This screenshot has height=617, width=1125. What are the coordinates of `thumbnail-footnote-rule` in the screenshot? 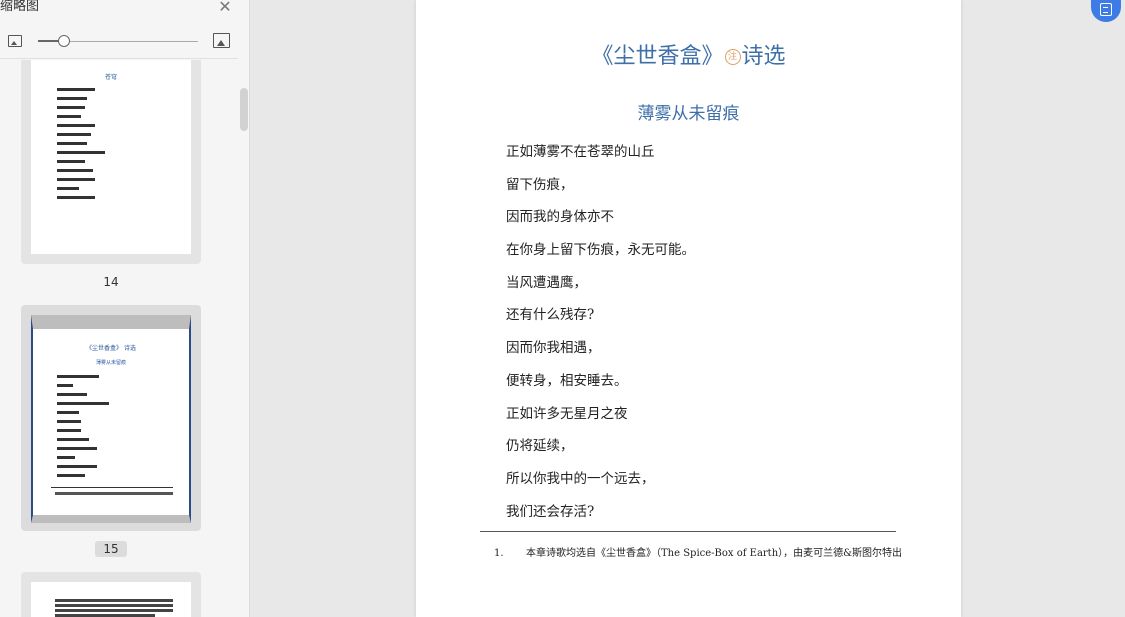 It's located at (112, 487).